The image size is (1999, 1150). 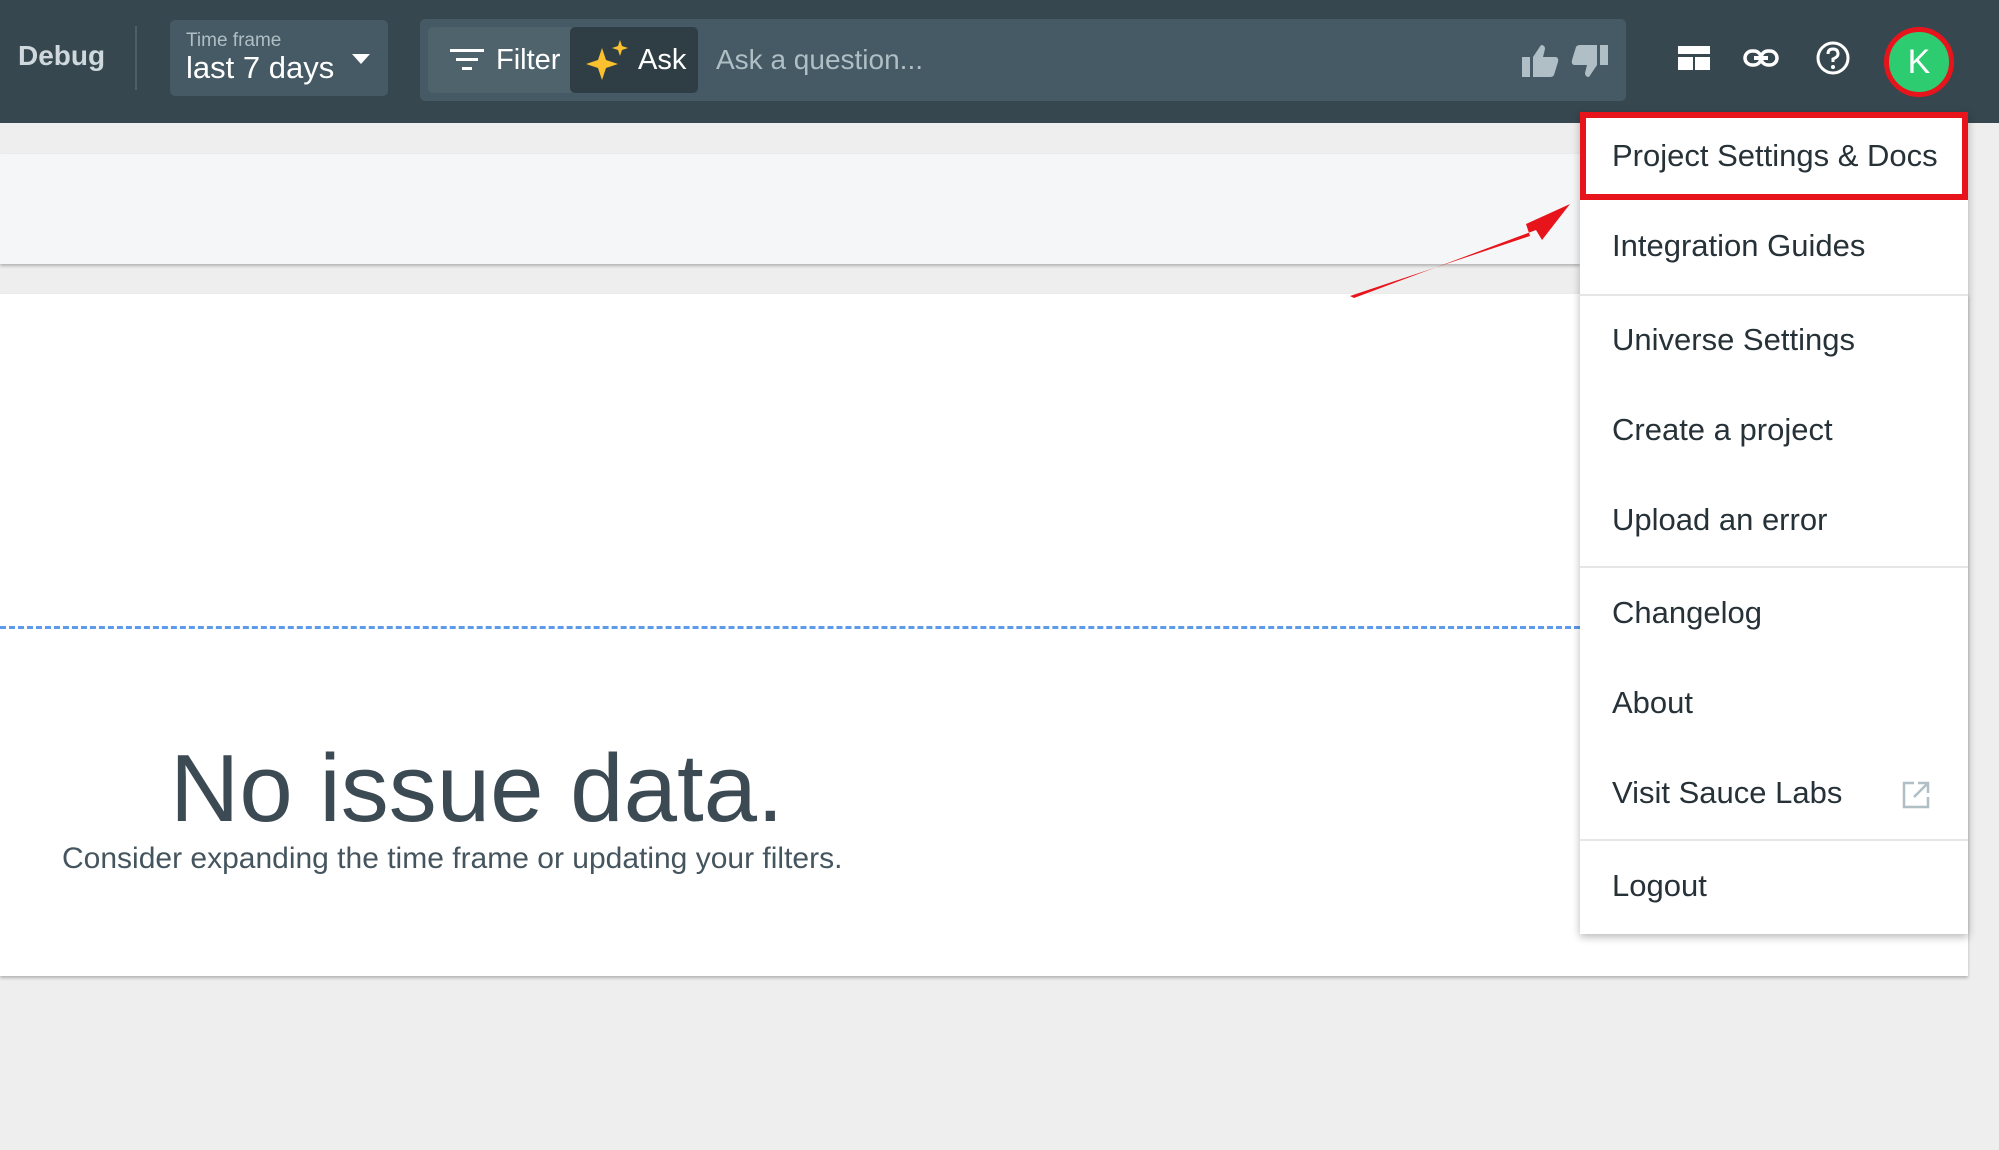 What do you see at coordinates (1066, 60) in the screenshot?
I see `ask-question-input` at bounding box center [1066, 60].